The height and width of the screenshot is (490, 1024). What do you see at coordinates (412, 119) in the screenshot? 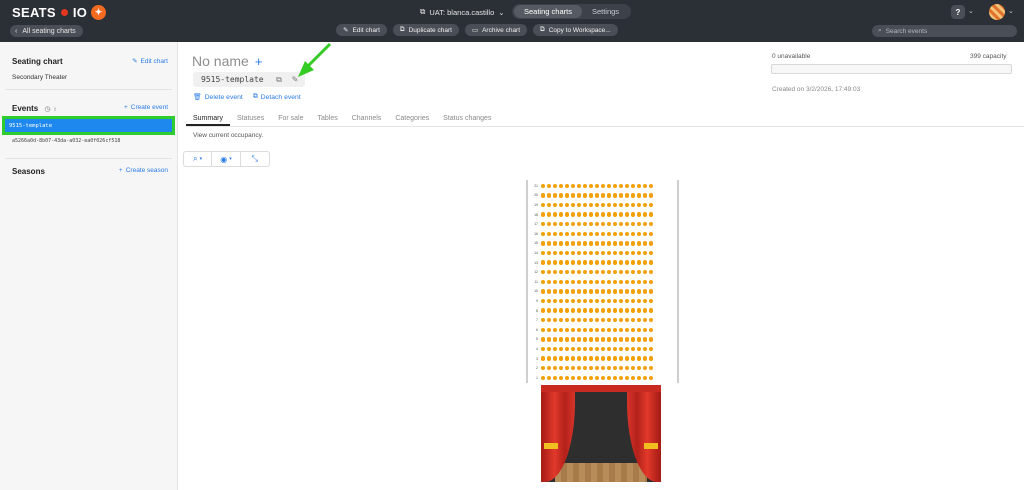
I see `tab-categories: Categories` at bounding box center [412, 119].